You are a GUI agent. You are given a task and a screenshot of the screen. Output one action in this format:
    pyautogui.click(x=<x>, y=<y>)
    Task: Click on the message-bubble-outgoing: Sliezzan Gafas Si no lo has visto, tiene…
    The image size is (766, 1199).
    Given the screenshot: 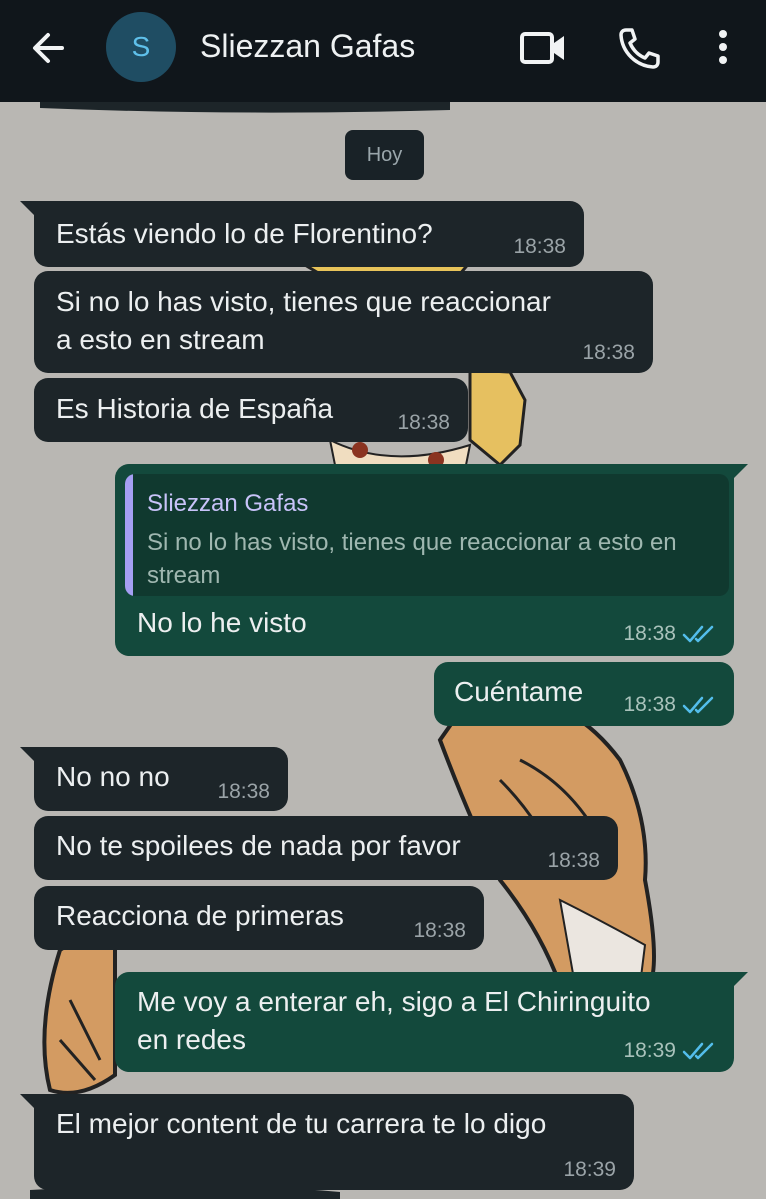 What is the action you would take?
    pyautogui.click(x=431, y=560)
    